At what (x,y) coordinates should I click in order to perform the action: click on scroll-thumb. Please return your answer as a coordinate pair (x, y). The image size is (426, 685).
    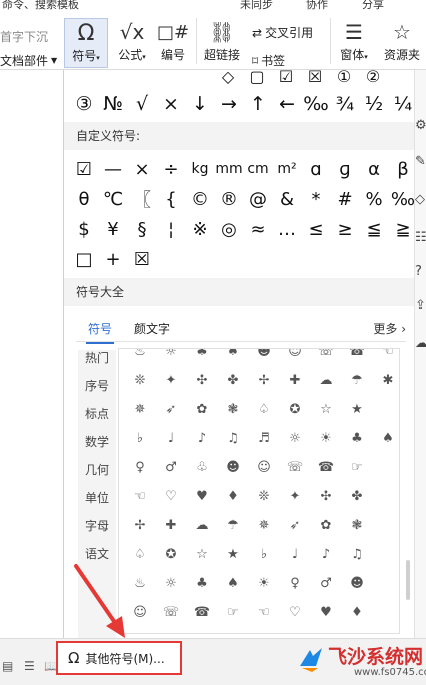
    Looking at the image, I should click on (408, 580).